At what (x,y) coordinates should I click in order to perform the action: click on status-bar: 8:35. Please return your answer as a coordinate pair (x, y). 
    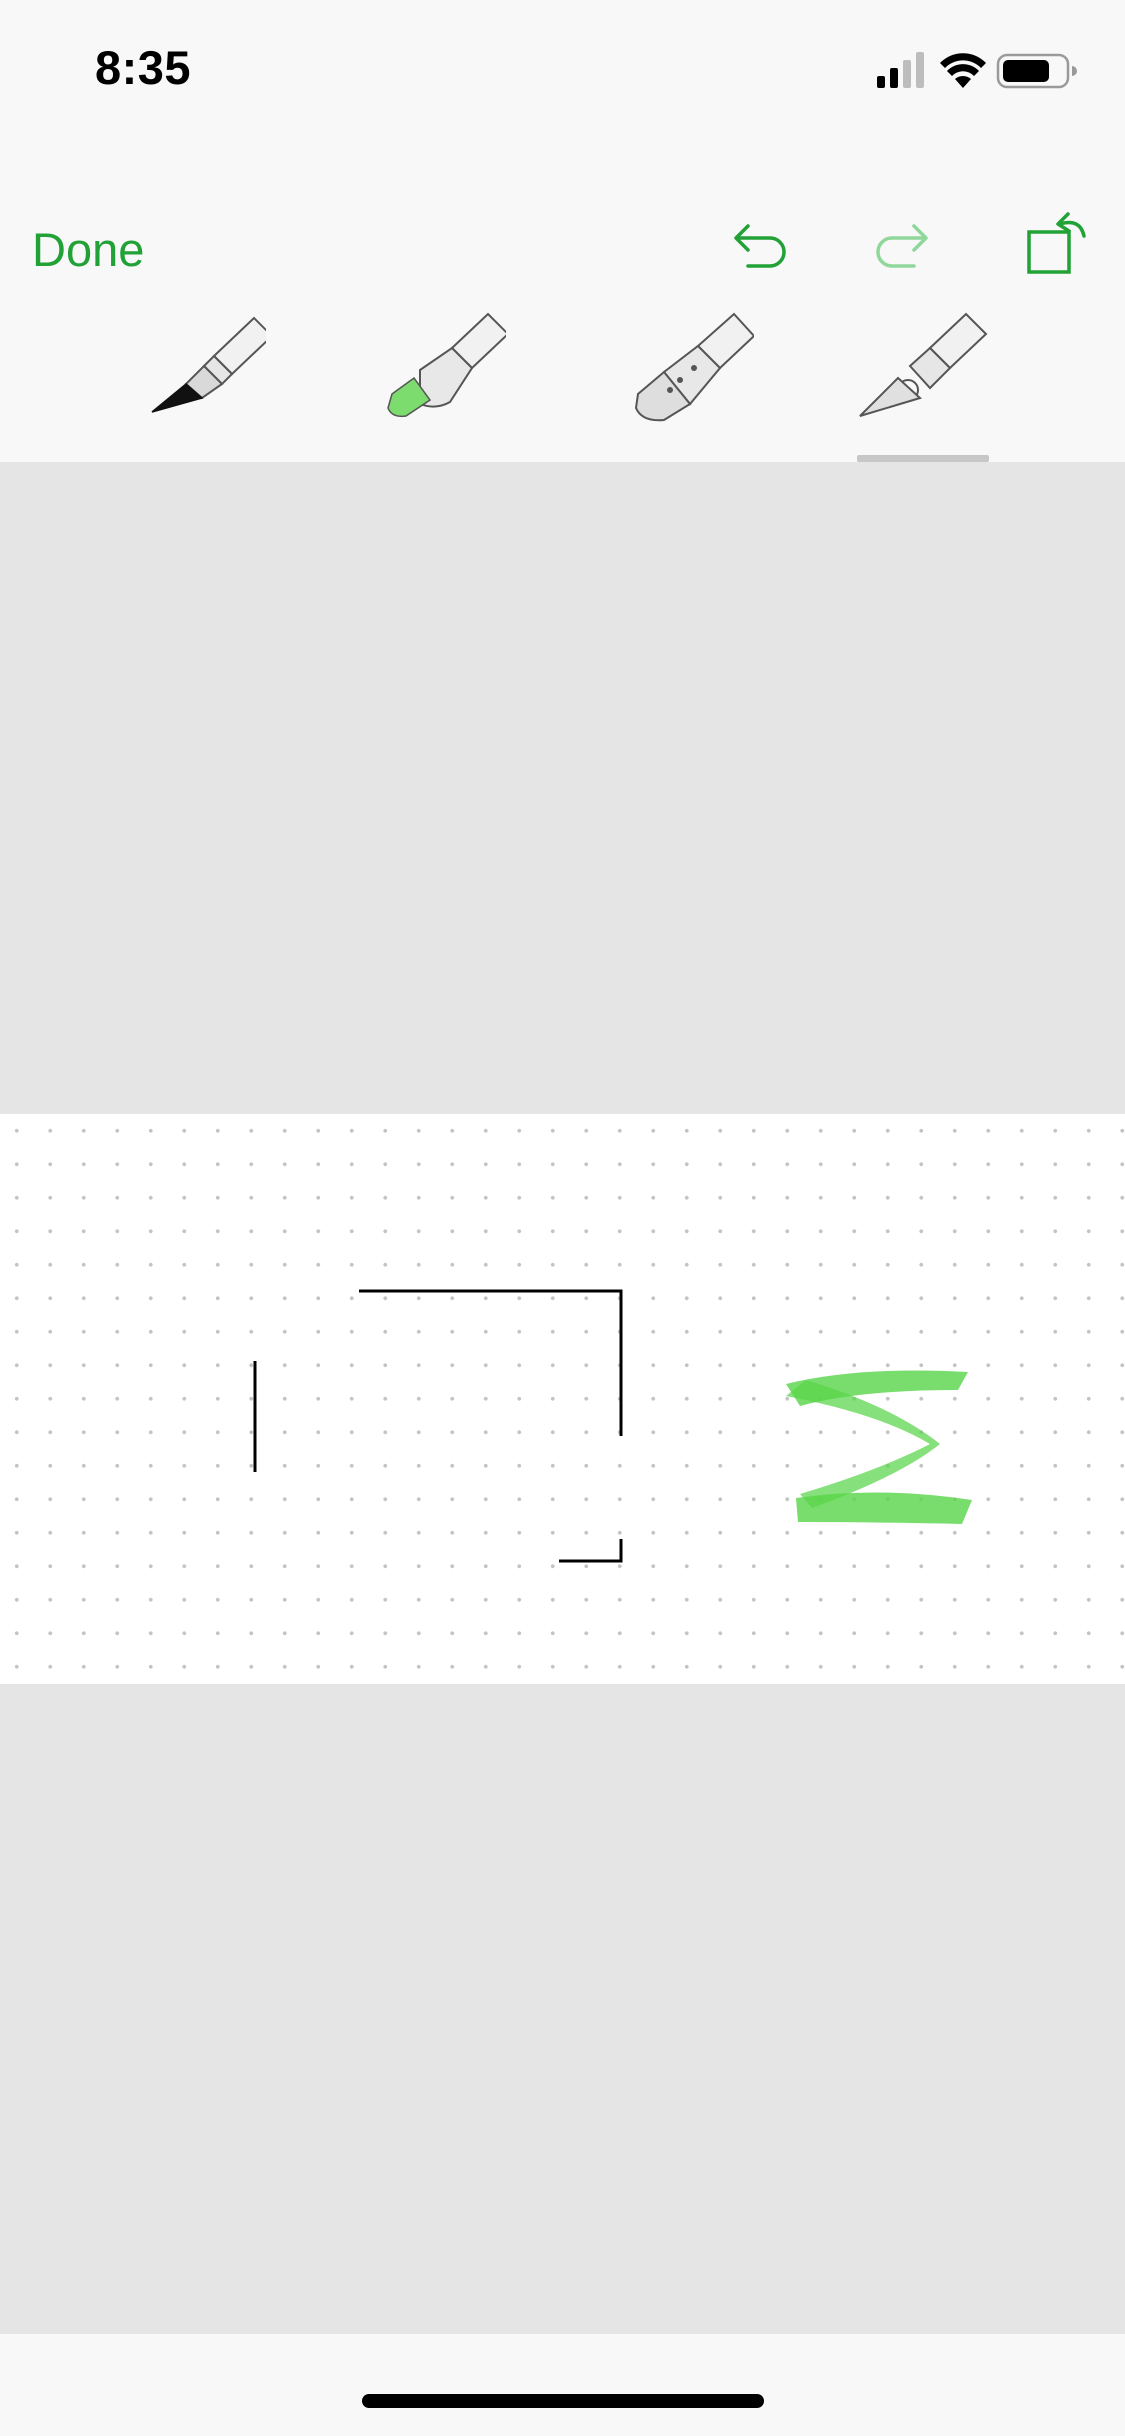
    Looking at the image, I should click on (562, 68).